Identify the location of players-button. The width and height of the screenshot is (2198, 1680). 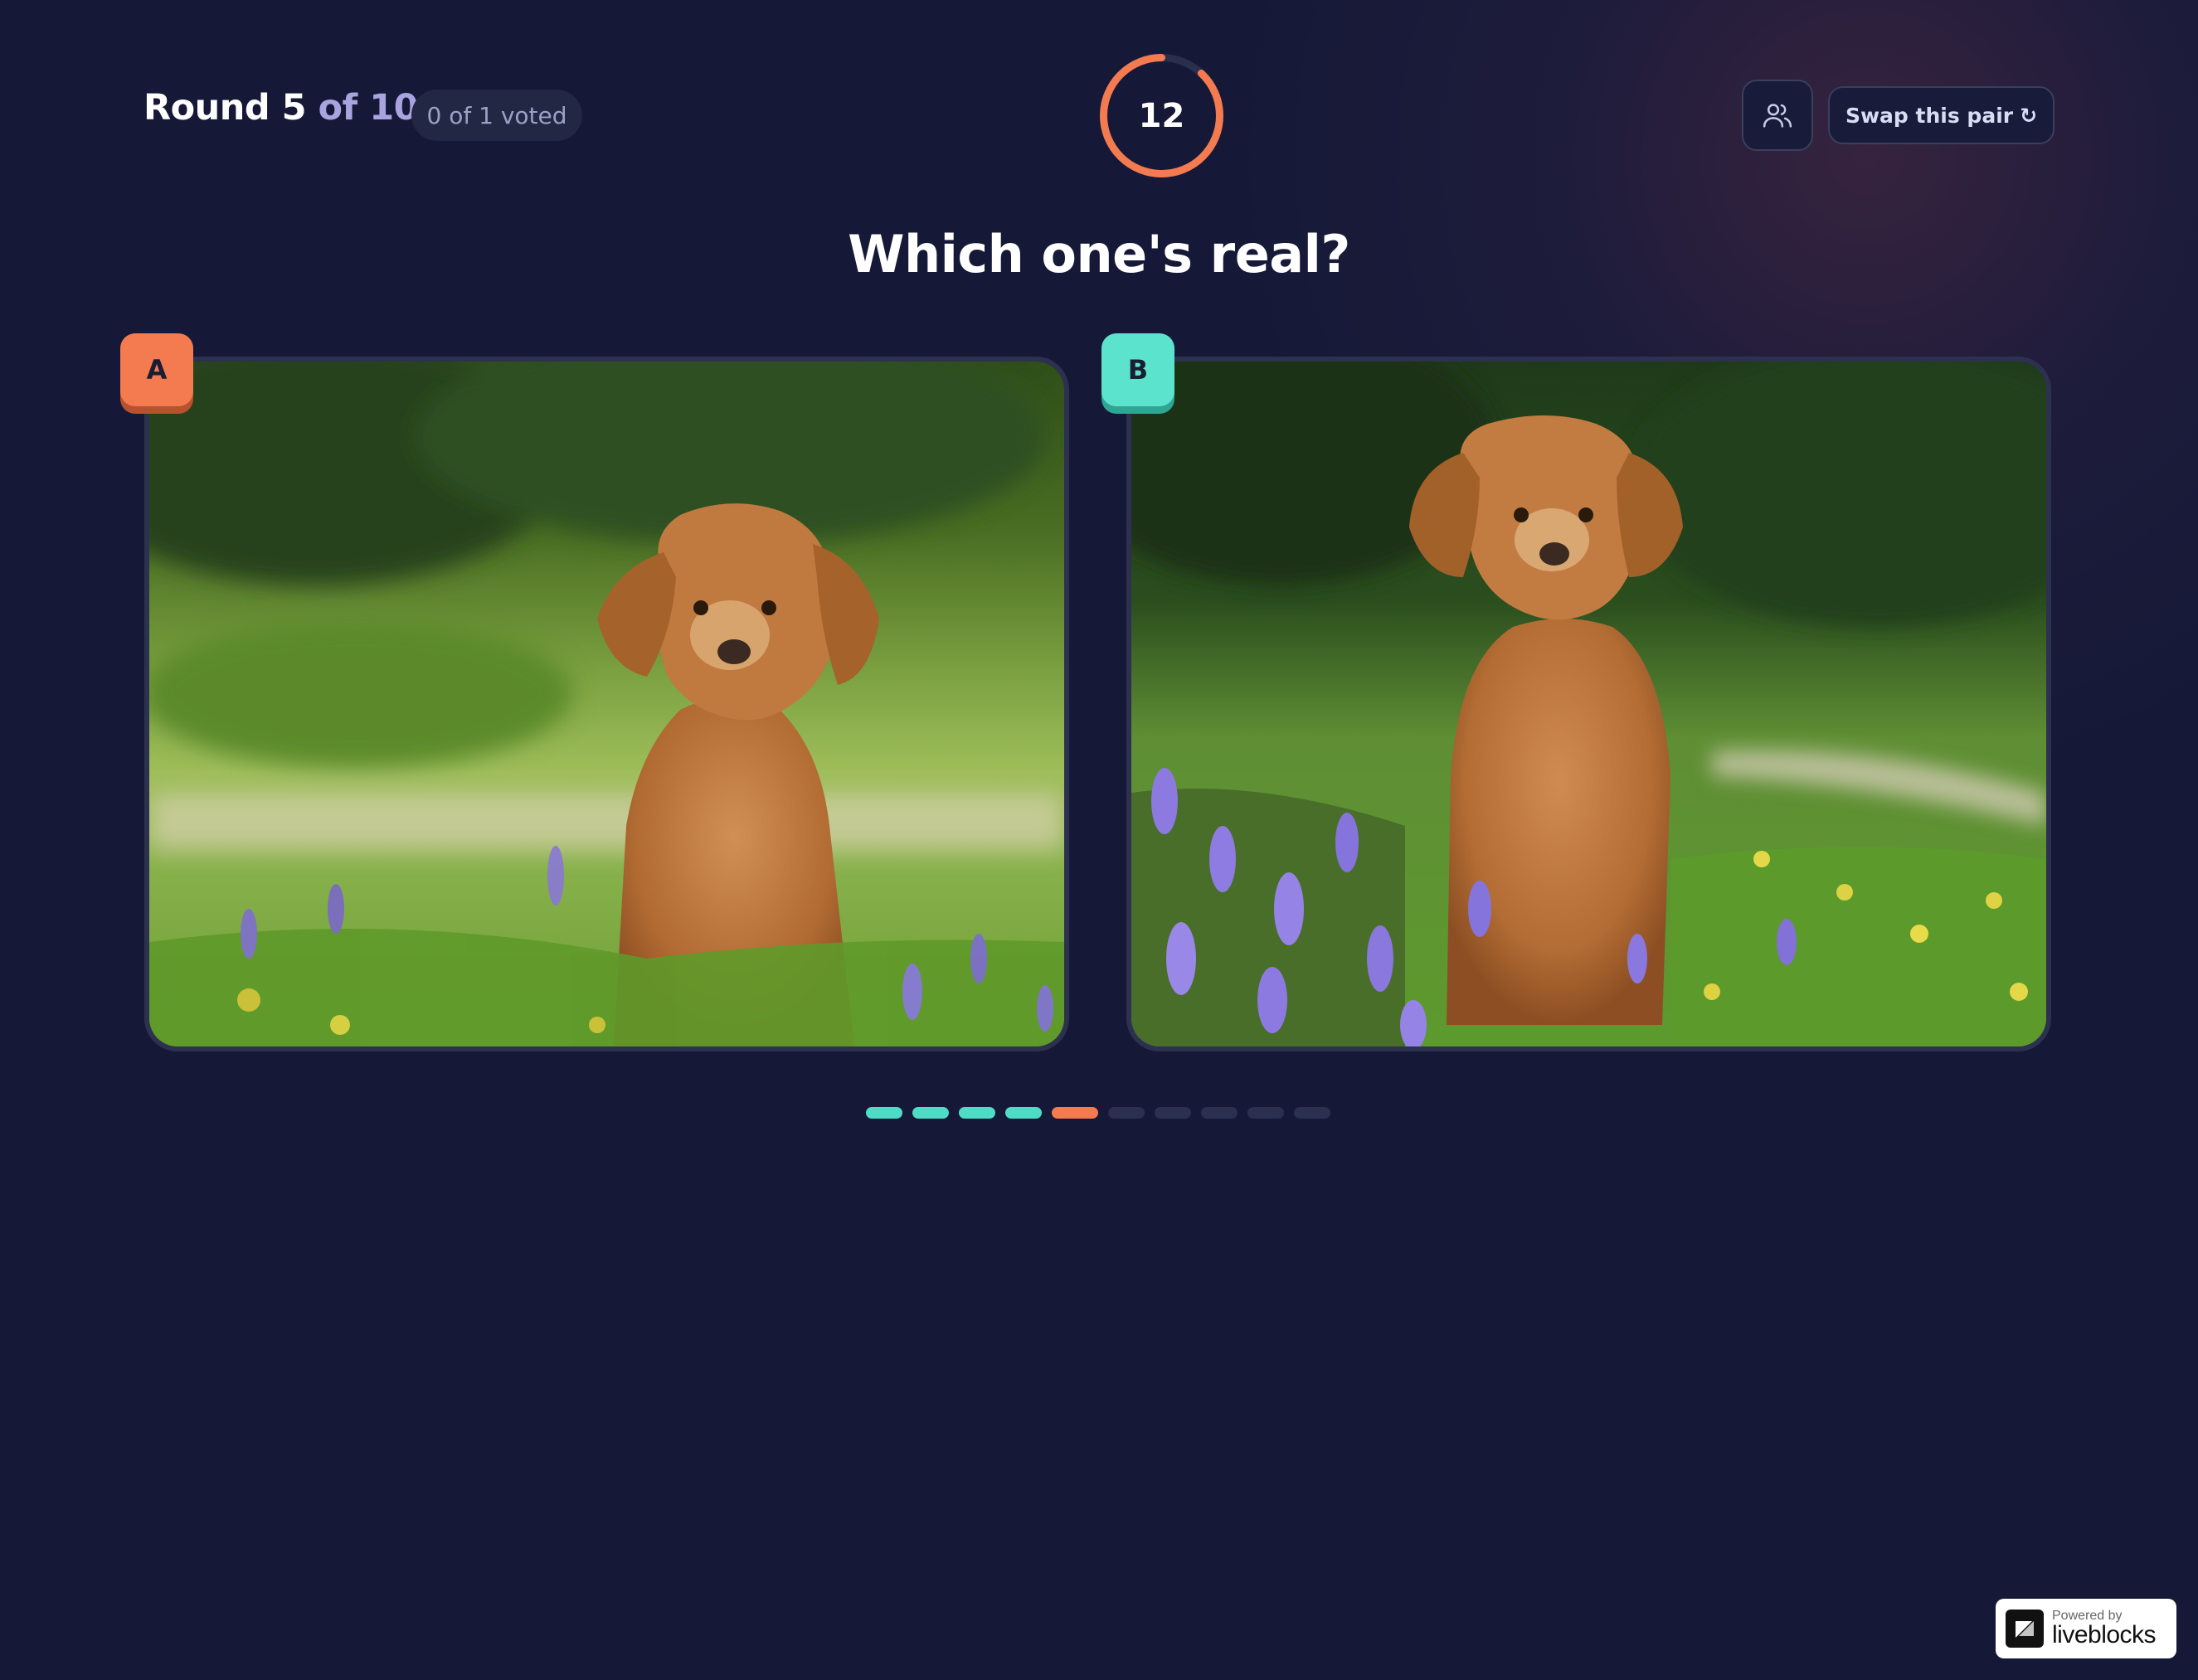
(1777, 115).